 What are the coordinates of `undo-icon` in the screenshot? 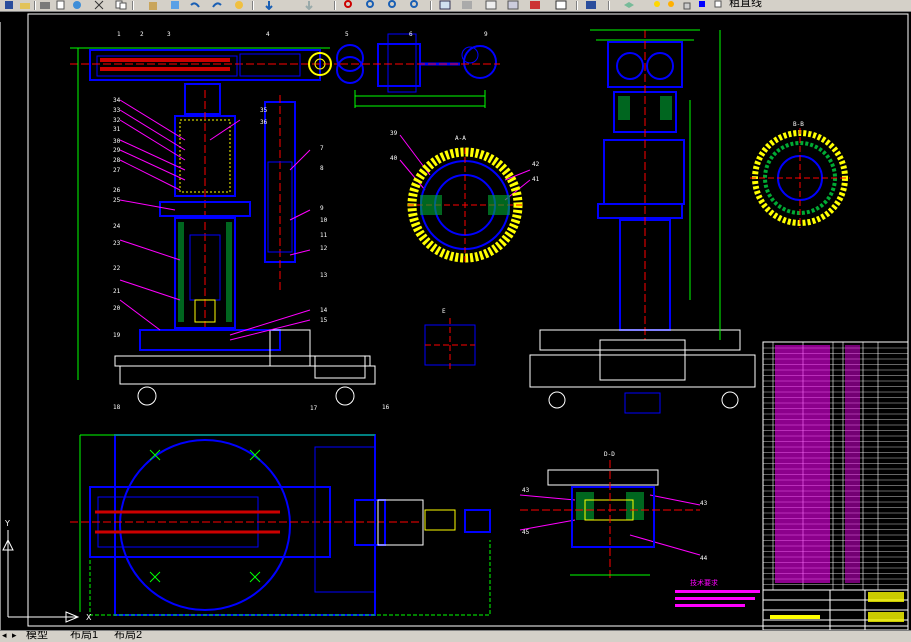 It's located at (195, 5).